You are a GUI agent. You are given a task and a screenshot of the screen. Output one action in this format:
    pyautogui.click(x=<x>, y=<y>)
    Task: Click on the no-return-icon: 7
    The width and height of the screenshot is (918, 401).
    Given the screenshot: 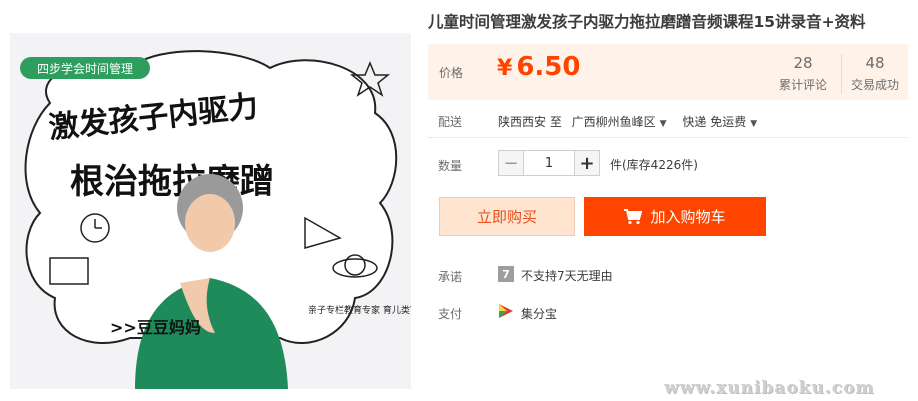 What is the action you would take?
    pyautogui.click(x=506, y=274)
    